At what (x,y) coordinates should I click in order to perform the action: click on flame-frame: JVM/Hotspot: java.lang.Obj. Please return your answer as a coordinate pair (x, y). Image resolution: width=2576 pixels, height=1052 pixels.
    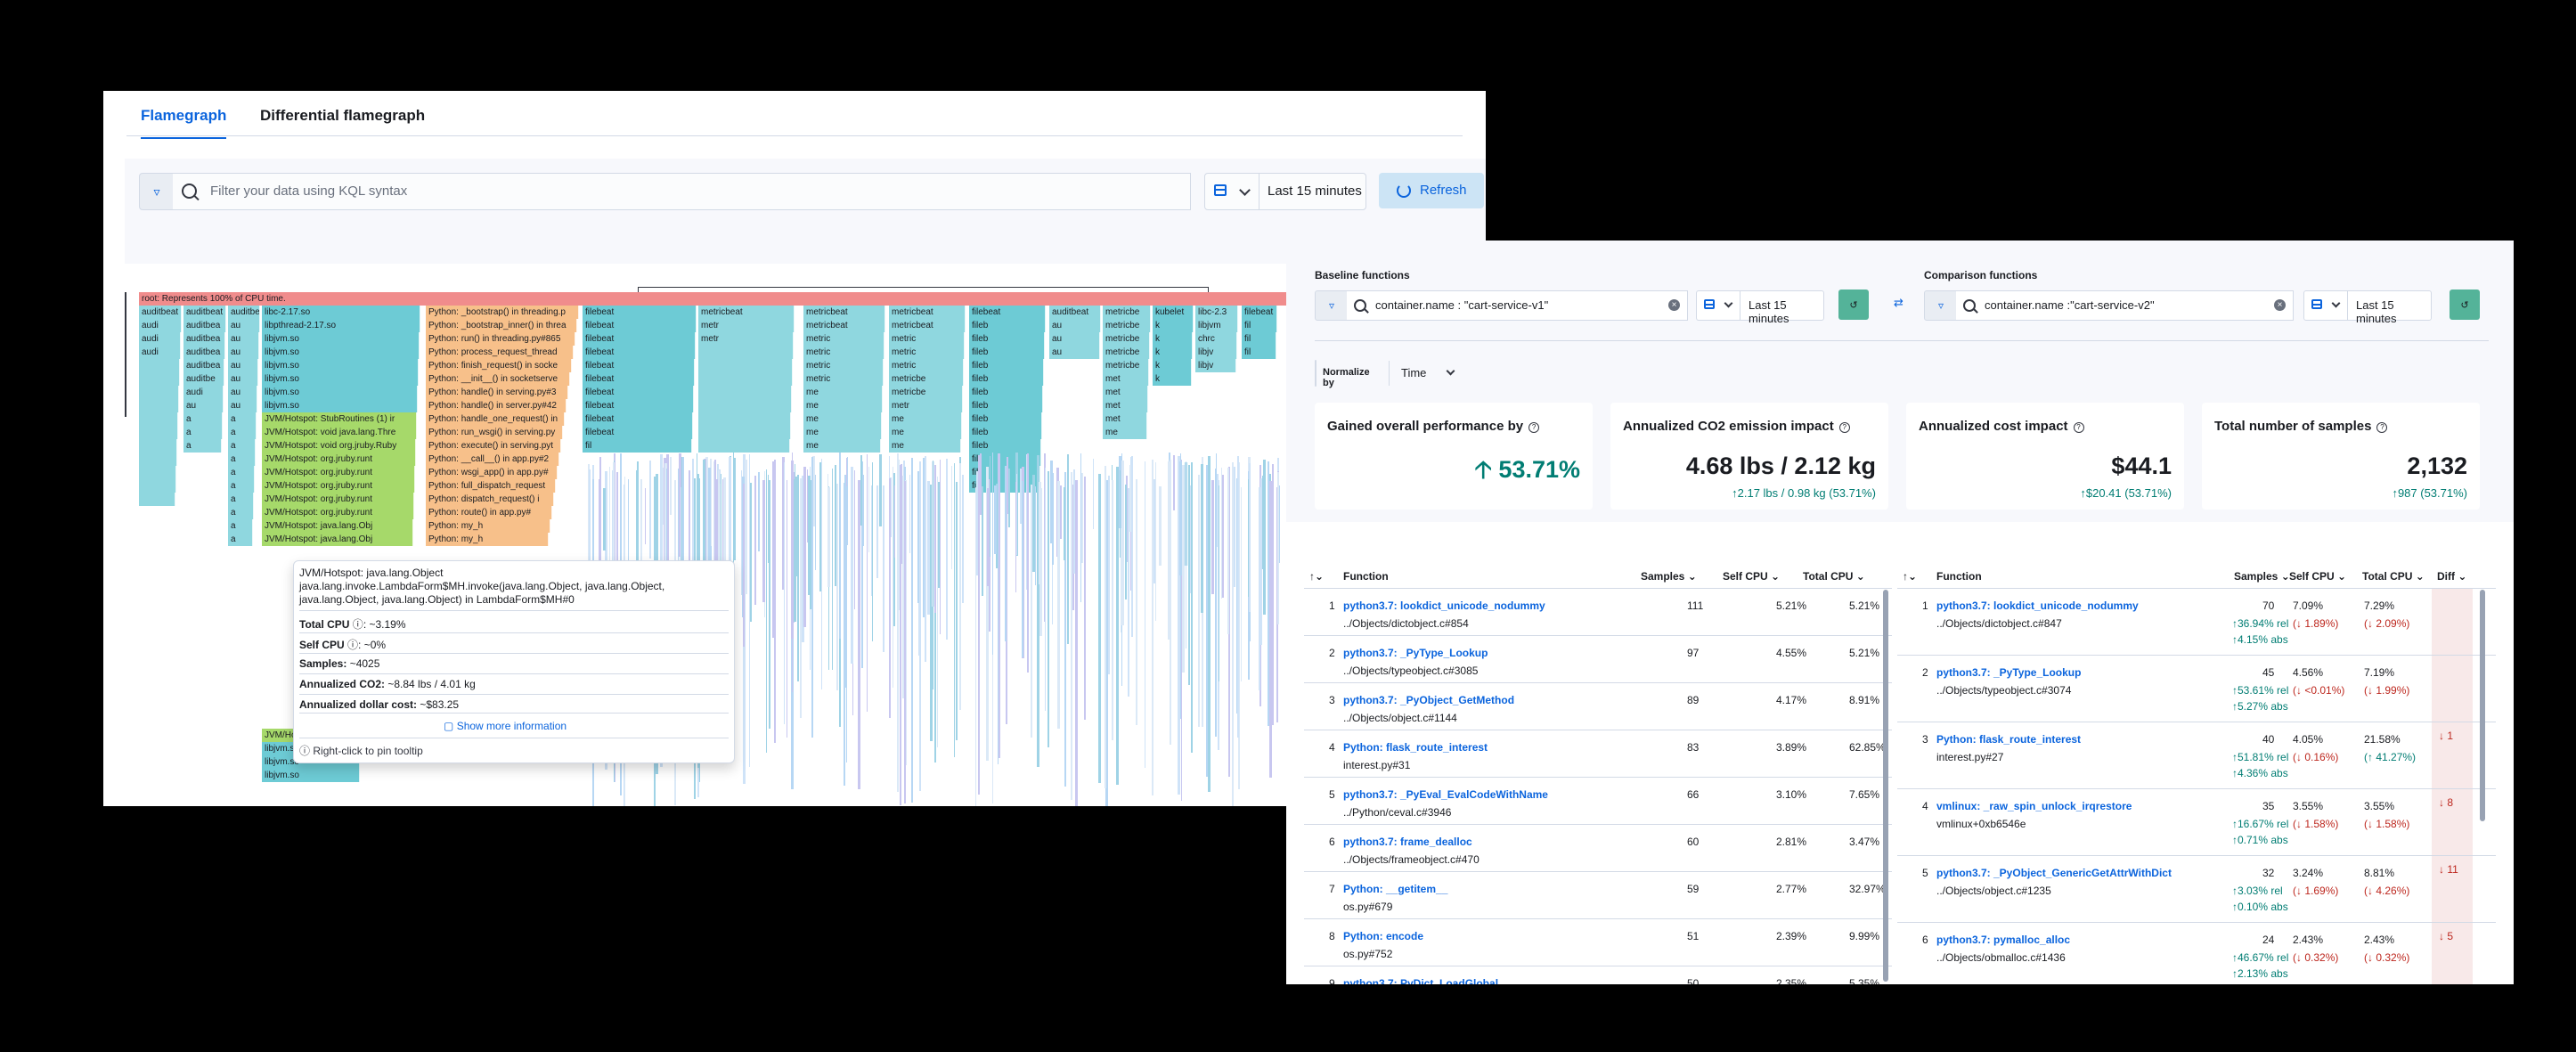
    Looking at the image, I should click on (337, 539).